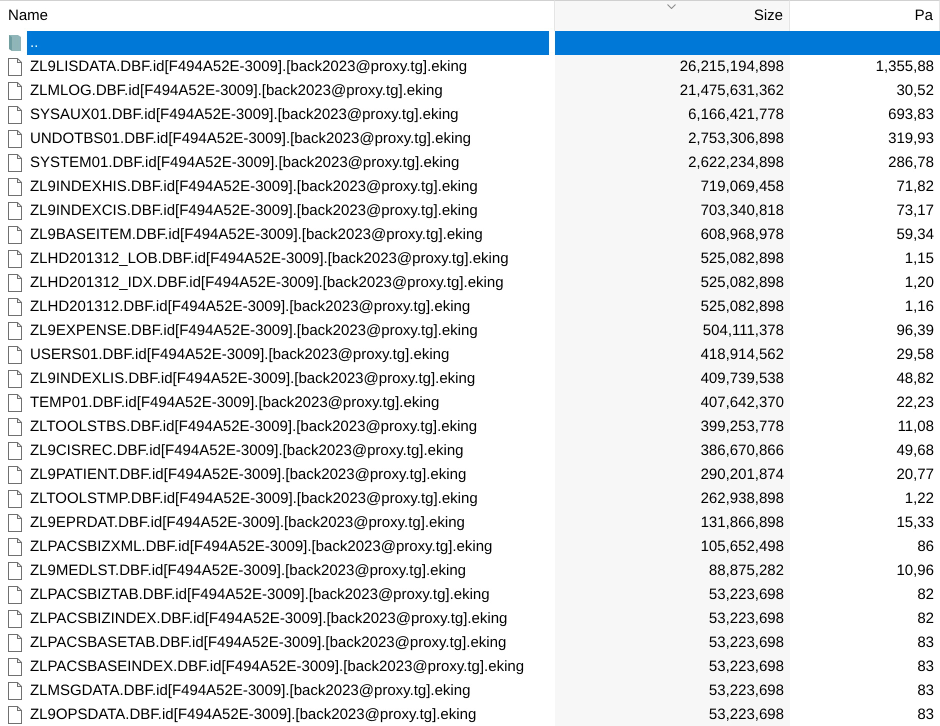 Image resolution: width=940 pixels, height=726 pixels. Describe the element at coordinates (288, 499) in the screenshot. I see `file-name: ZLTOOLSTMP.DBF.id[F494A52E-3009].[back2023@proxy.tg].eking` at that location.